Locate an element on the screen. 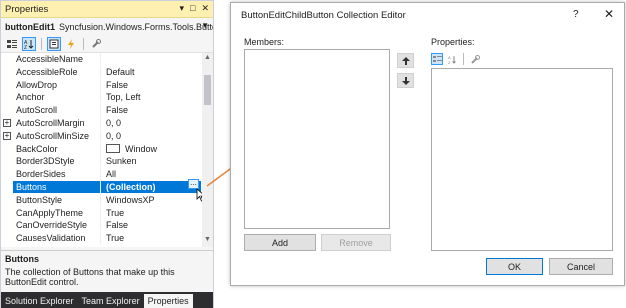 This screenshot has width=626, height=308. toolbar-separator is located at coordinates (463, 59).